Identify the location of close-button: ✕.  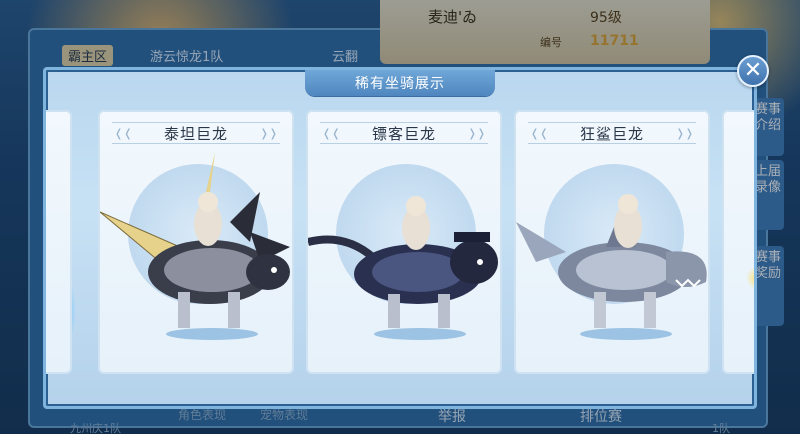
(753, 71).